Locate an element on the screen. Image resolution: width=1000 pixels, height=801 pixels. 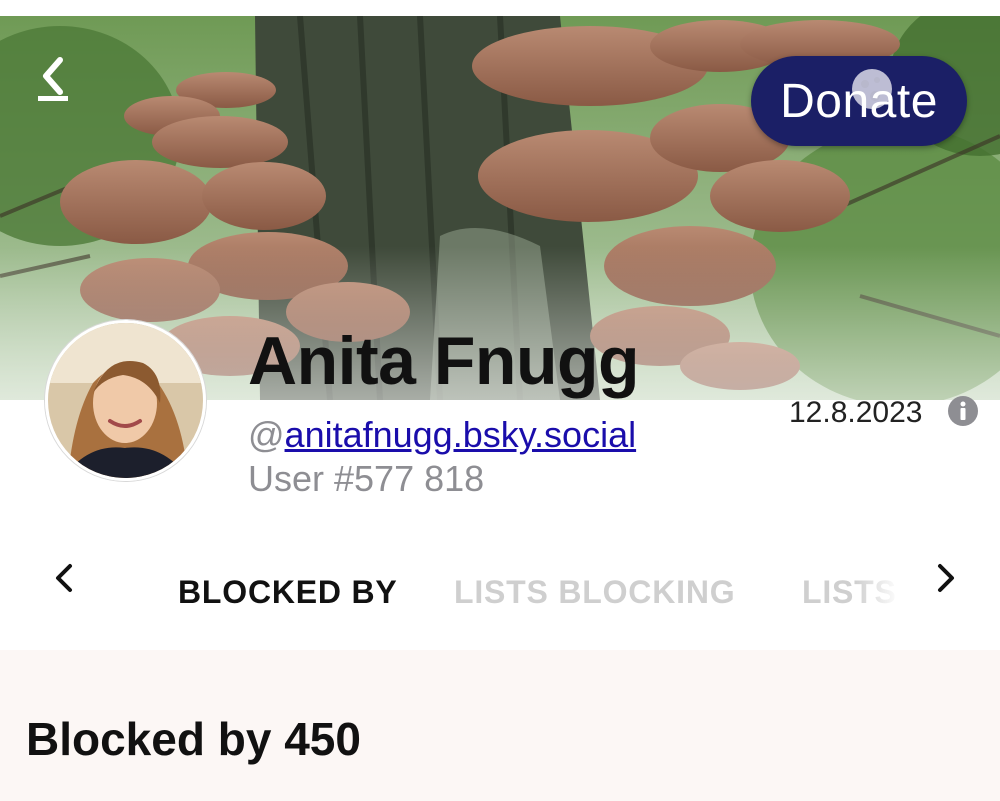
tabs-bar: BLOCKED BY LISTS BLOCKING LISTS is located at coordinates (500, 580).